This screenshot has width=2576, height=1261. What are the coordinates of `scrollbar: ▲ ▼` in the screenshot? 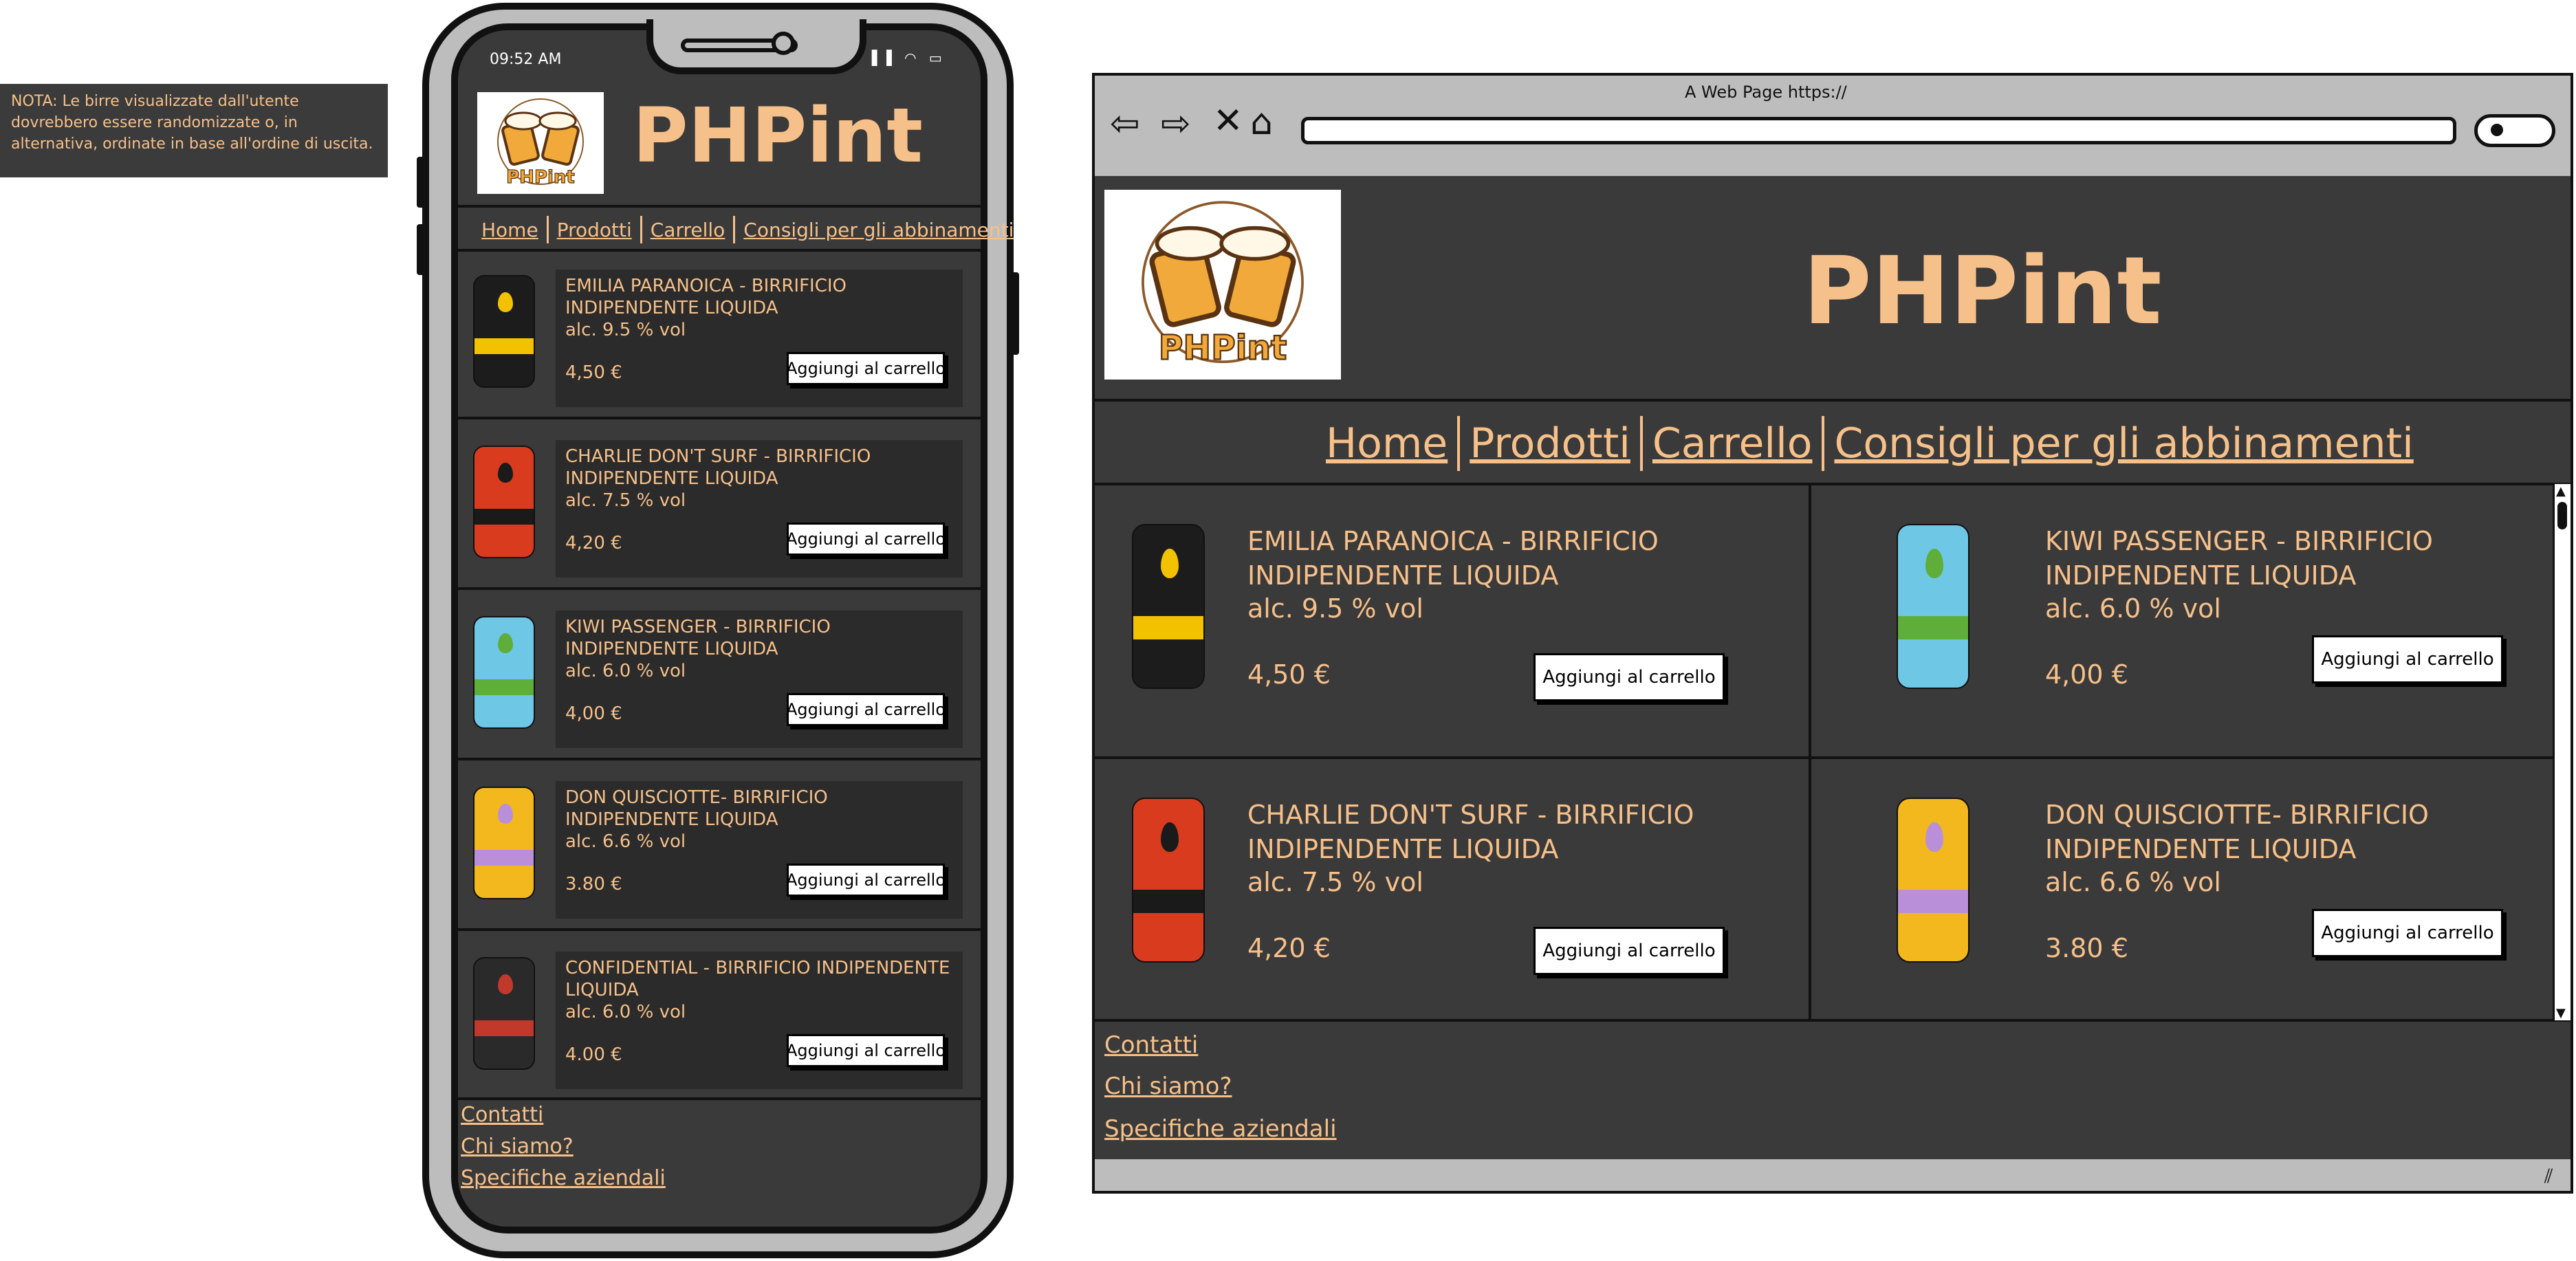 It's located at (2561, 752).